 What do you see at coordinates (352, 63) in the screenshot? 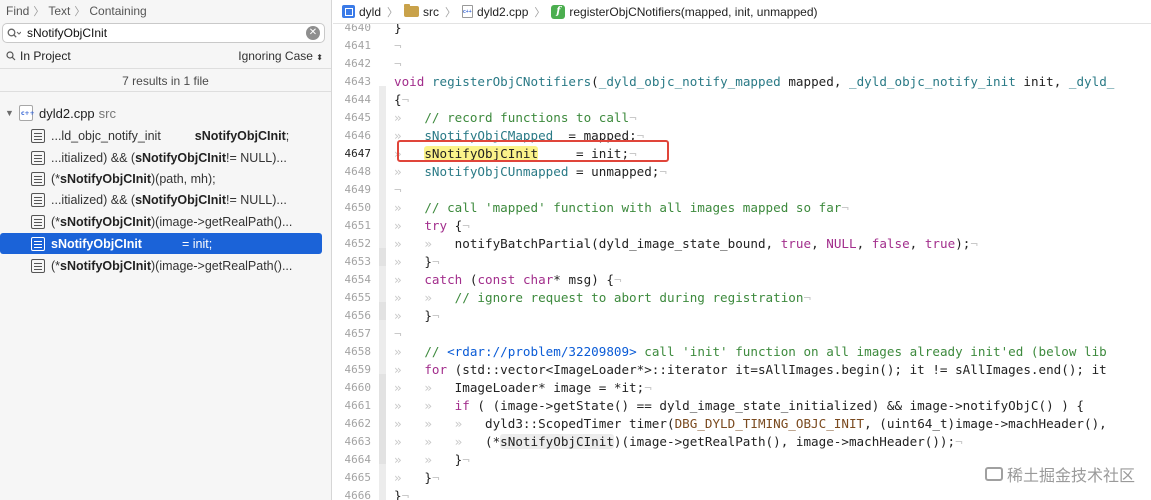
I see `line-number: 4642` at bounding box center [352, 63].